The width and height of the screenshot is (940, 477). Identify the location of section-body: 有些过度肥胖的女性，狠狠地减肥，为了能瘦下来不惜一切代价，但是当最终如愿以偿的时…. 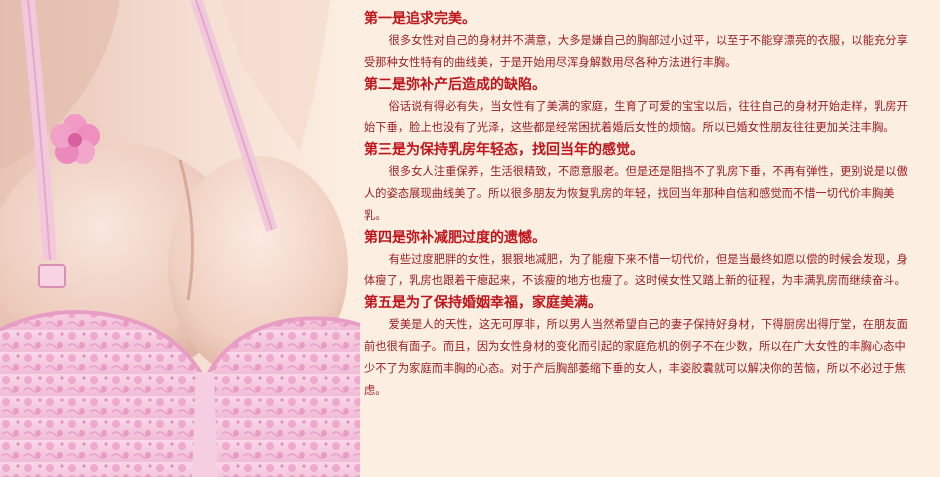
(636, 270).